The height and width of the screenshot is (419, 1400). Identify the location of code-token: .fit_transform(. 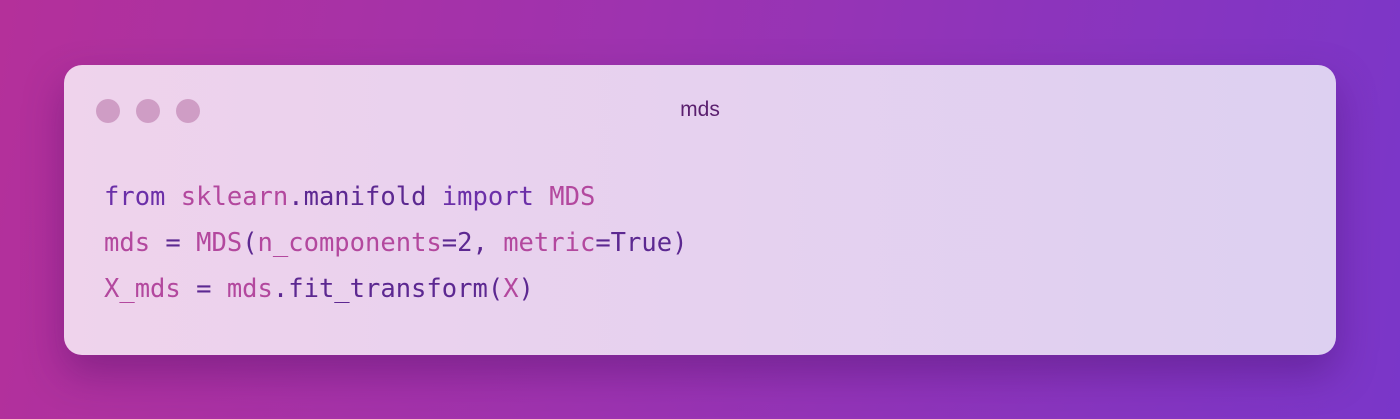
(388, 289).